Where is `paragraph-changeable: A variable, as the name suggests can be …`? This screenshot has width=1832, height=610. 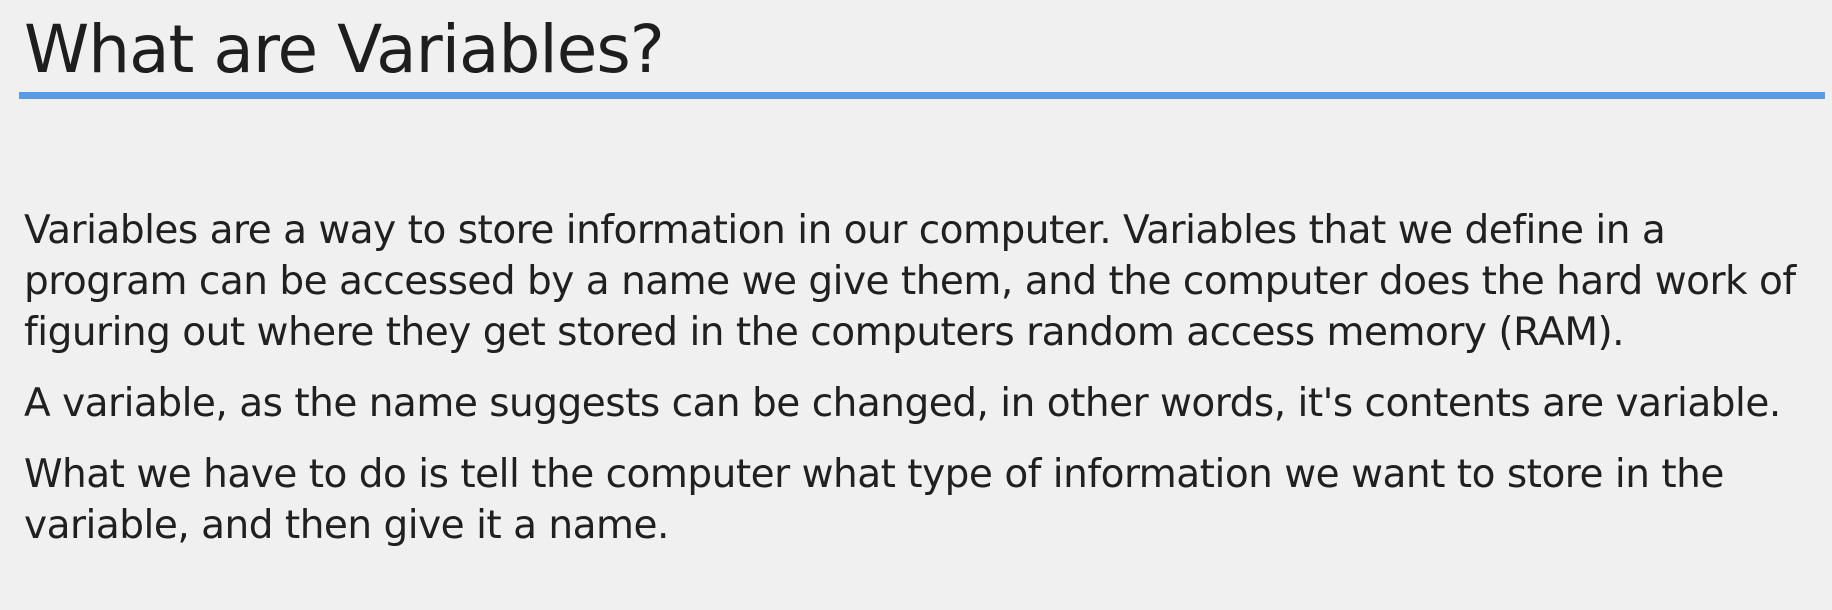
paragraph-changeable: A variable, as the name suggests can be … is located at coordinates (902, 403).